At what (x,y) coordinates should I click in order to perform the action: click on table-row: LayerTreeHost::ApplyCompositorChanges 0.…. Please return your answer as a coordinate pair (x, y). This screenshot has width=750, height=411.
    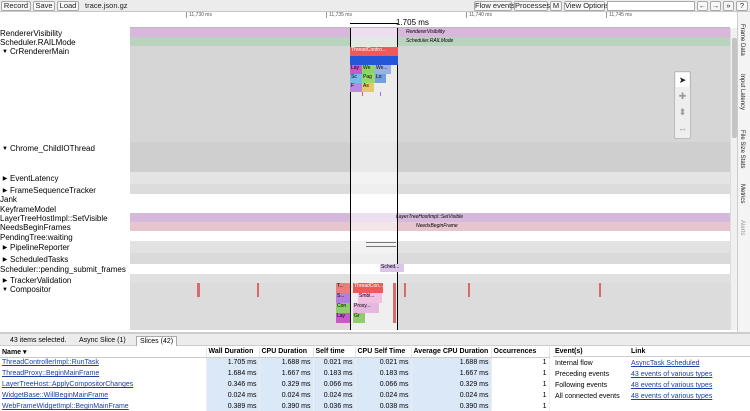
    Looking at the image, I should click on (275, 384).